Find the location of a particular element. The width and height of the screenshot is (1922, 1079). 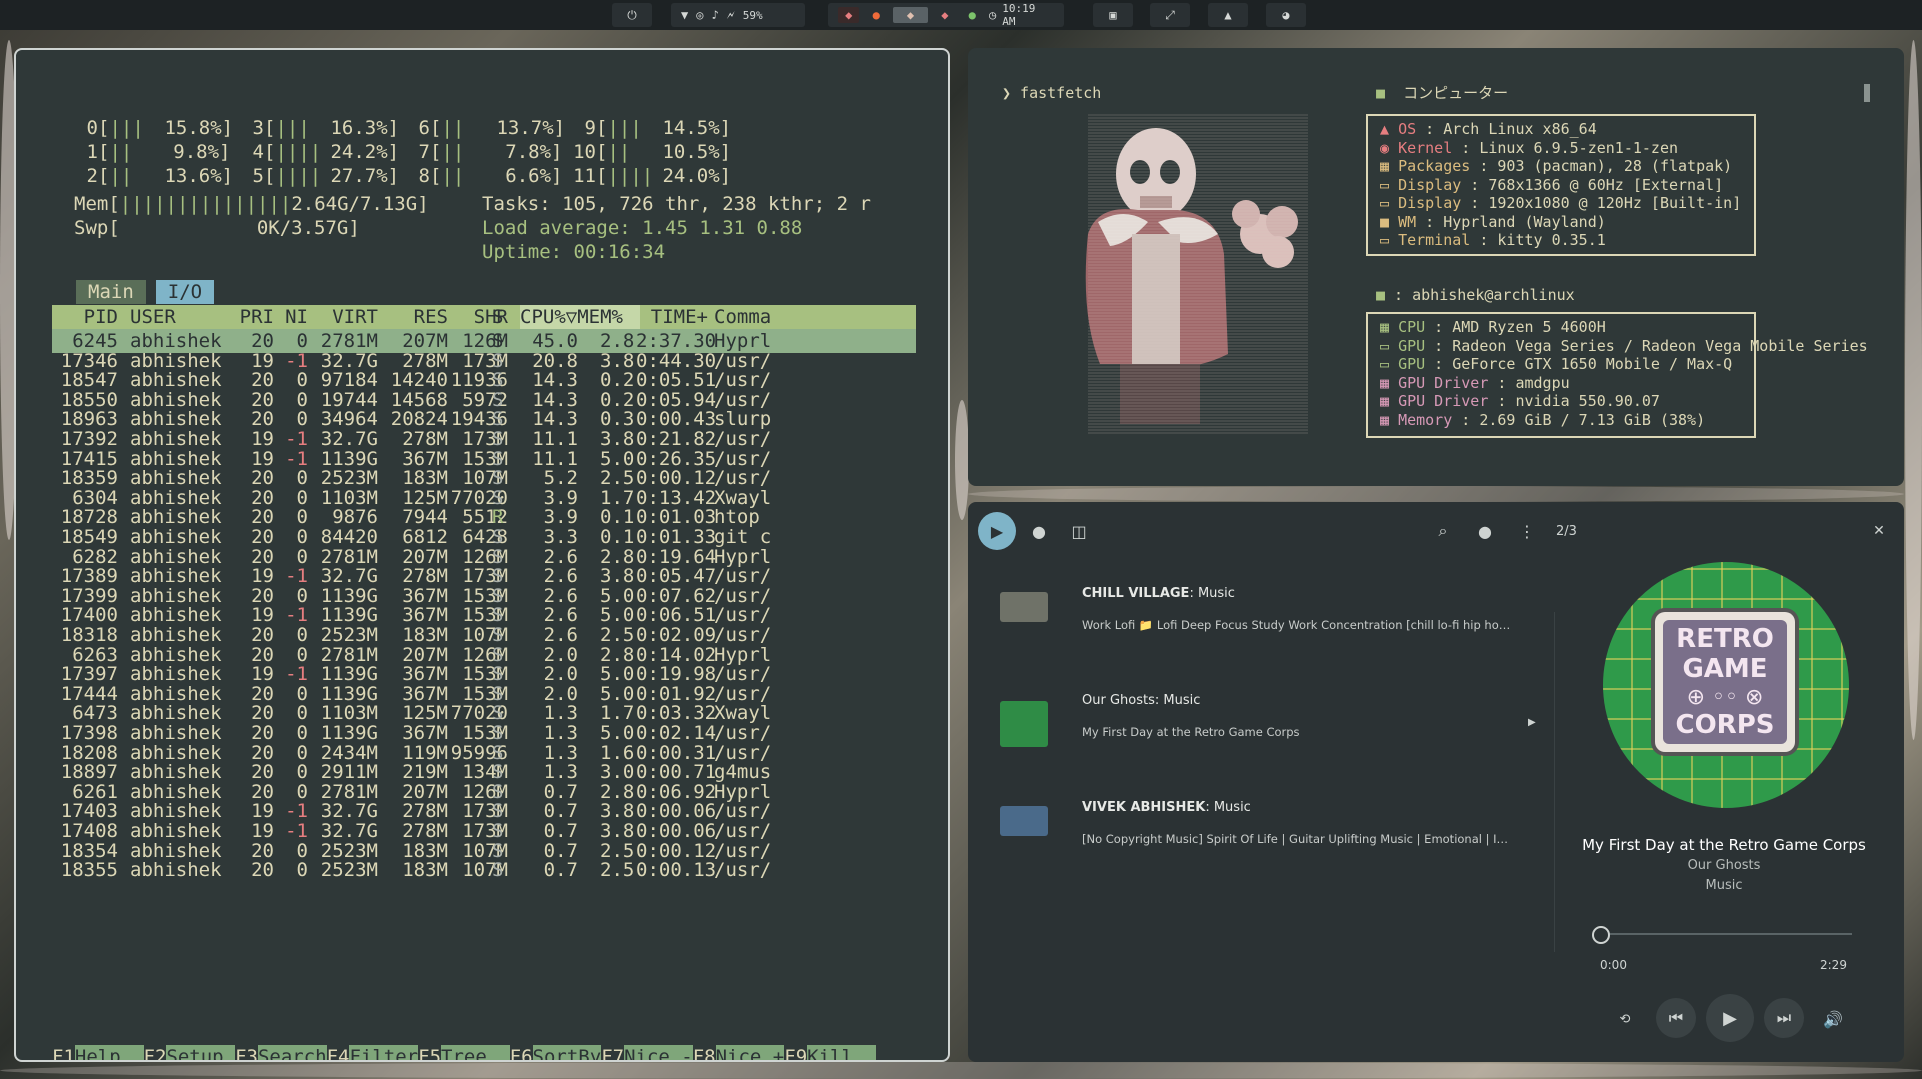

search-button: ⌕ is located at coordinates (1443, 531).